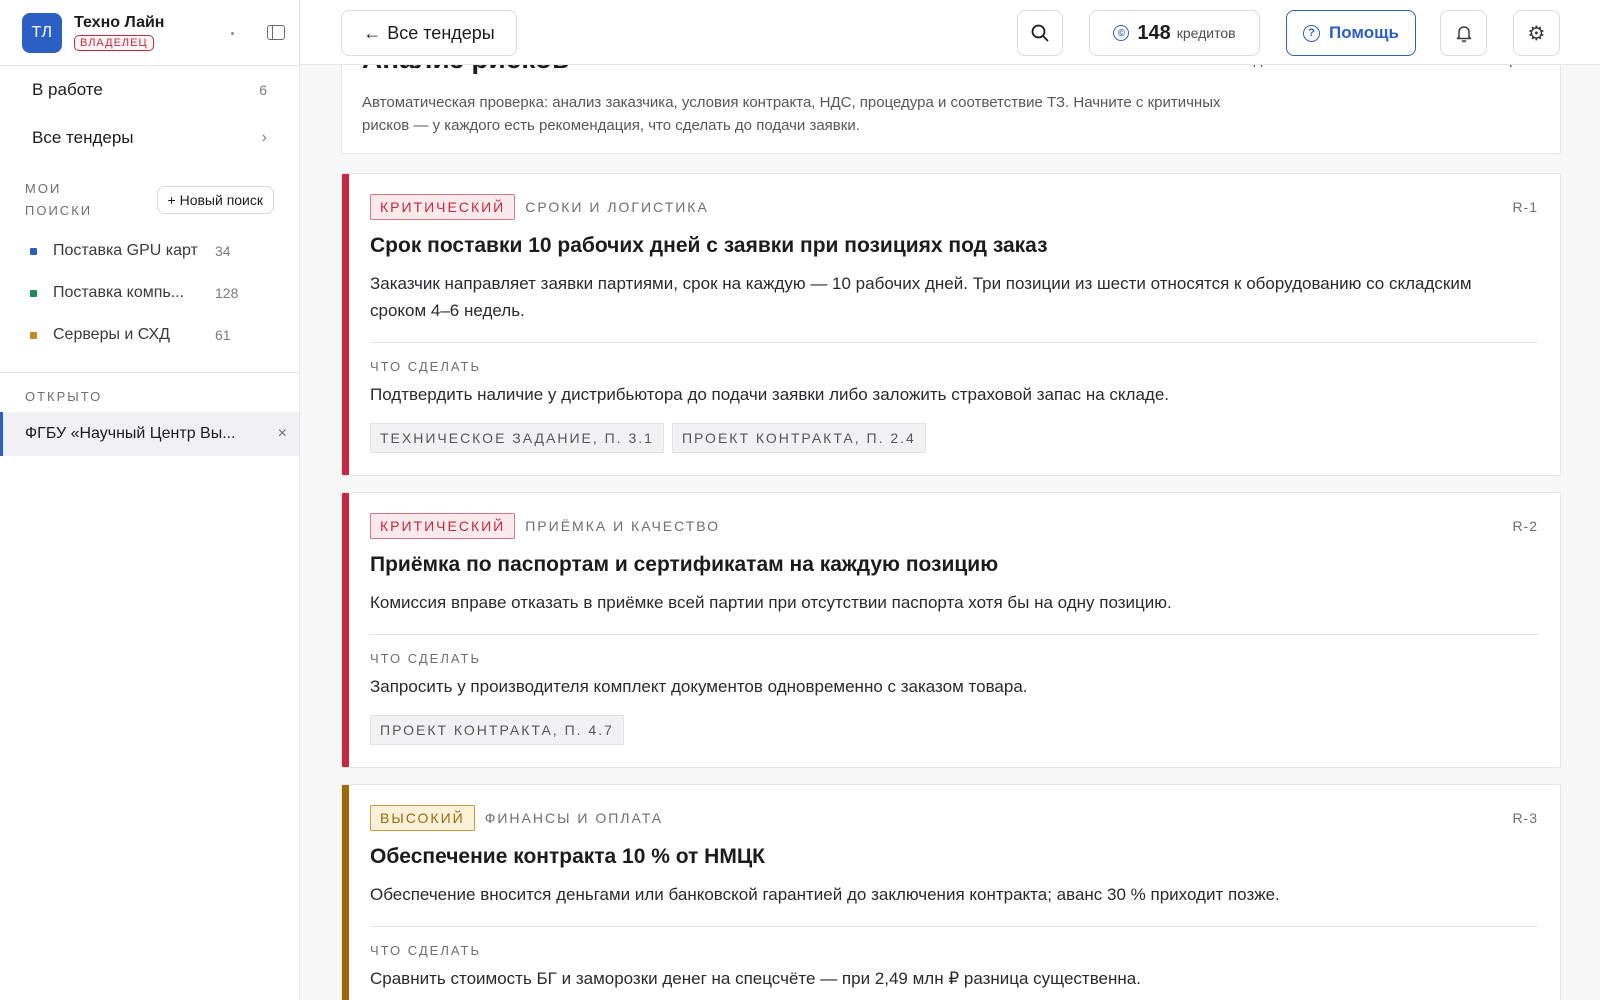 This screenshot has height=1000, width=1600. What do you see at coordinates (223, 251) in the screenshot?
I see `saved-search-count: 34` at bounding box center [223, 251].